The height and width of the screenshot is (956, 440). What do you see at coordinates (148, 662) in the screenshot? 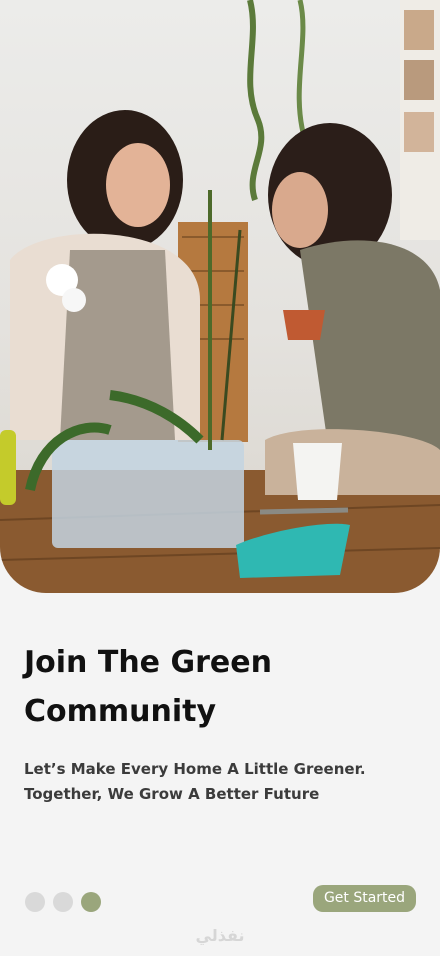
I see `page-title-line1: Join The Green` at bounding box center [148, 662].